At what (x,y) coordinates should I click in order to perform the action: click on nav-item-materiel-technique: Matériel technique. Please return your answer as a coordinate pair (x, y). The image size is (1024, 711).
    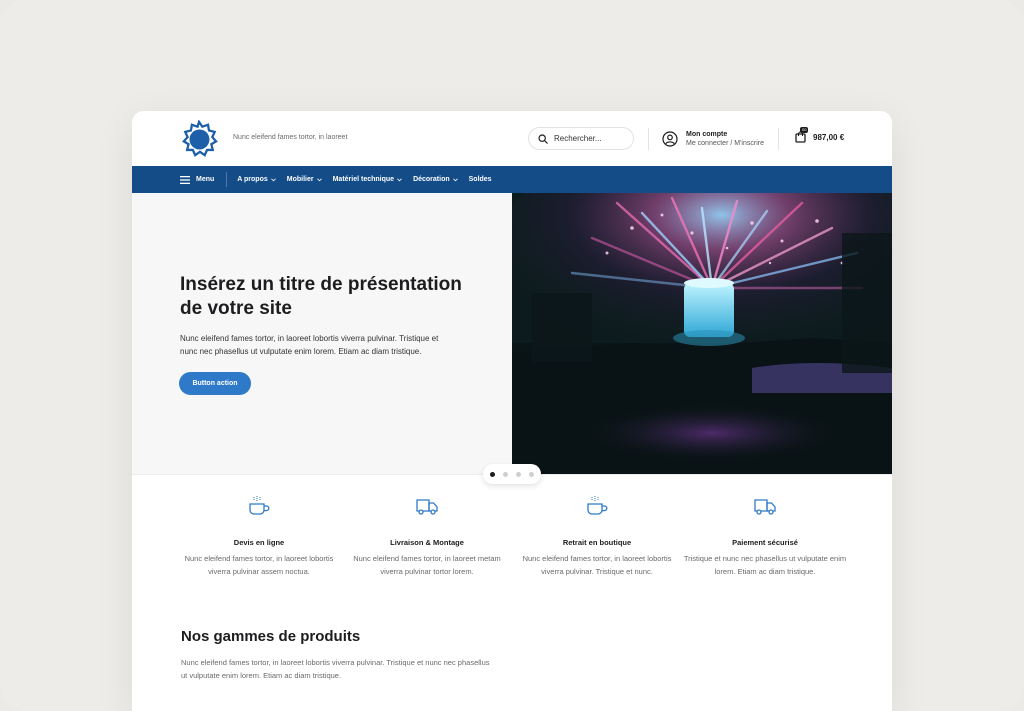
    Looking at the image, I should click on (367, 179).